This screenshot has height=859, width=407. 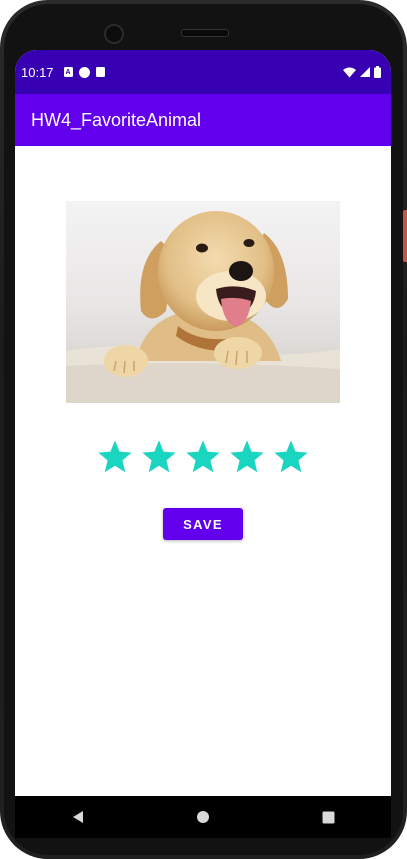 I want to click on recents-button, so click(x=328, y=817).